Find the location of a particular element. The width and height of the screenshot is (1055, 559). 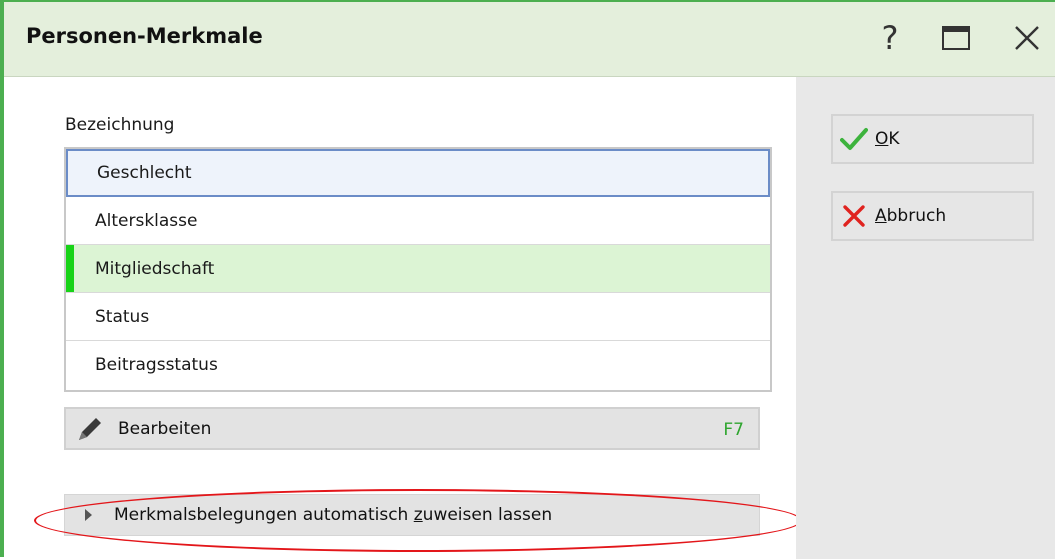

list-item-label: Beitragsstatus is located at coordinates (156, 365).